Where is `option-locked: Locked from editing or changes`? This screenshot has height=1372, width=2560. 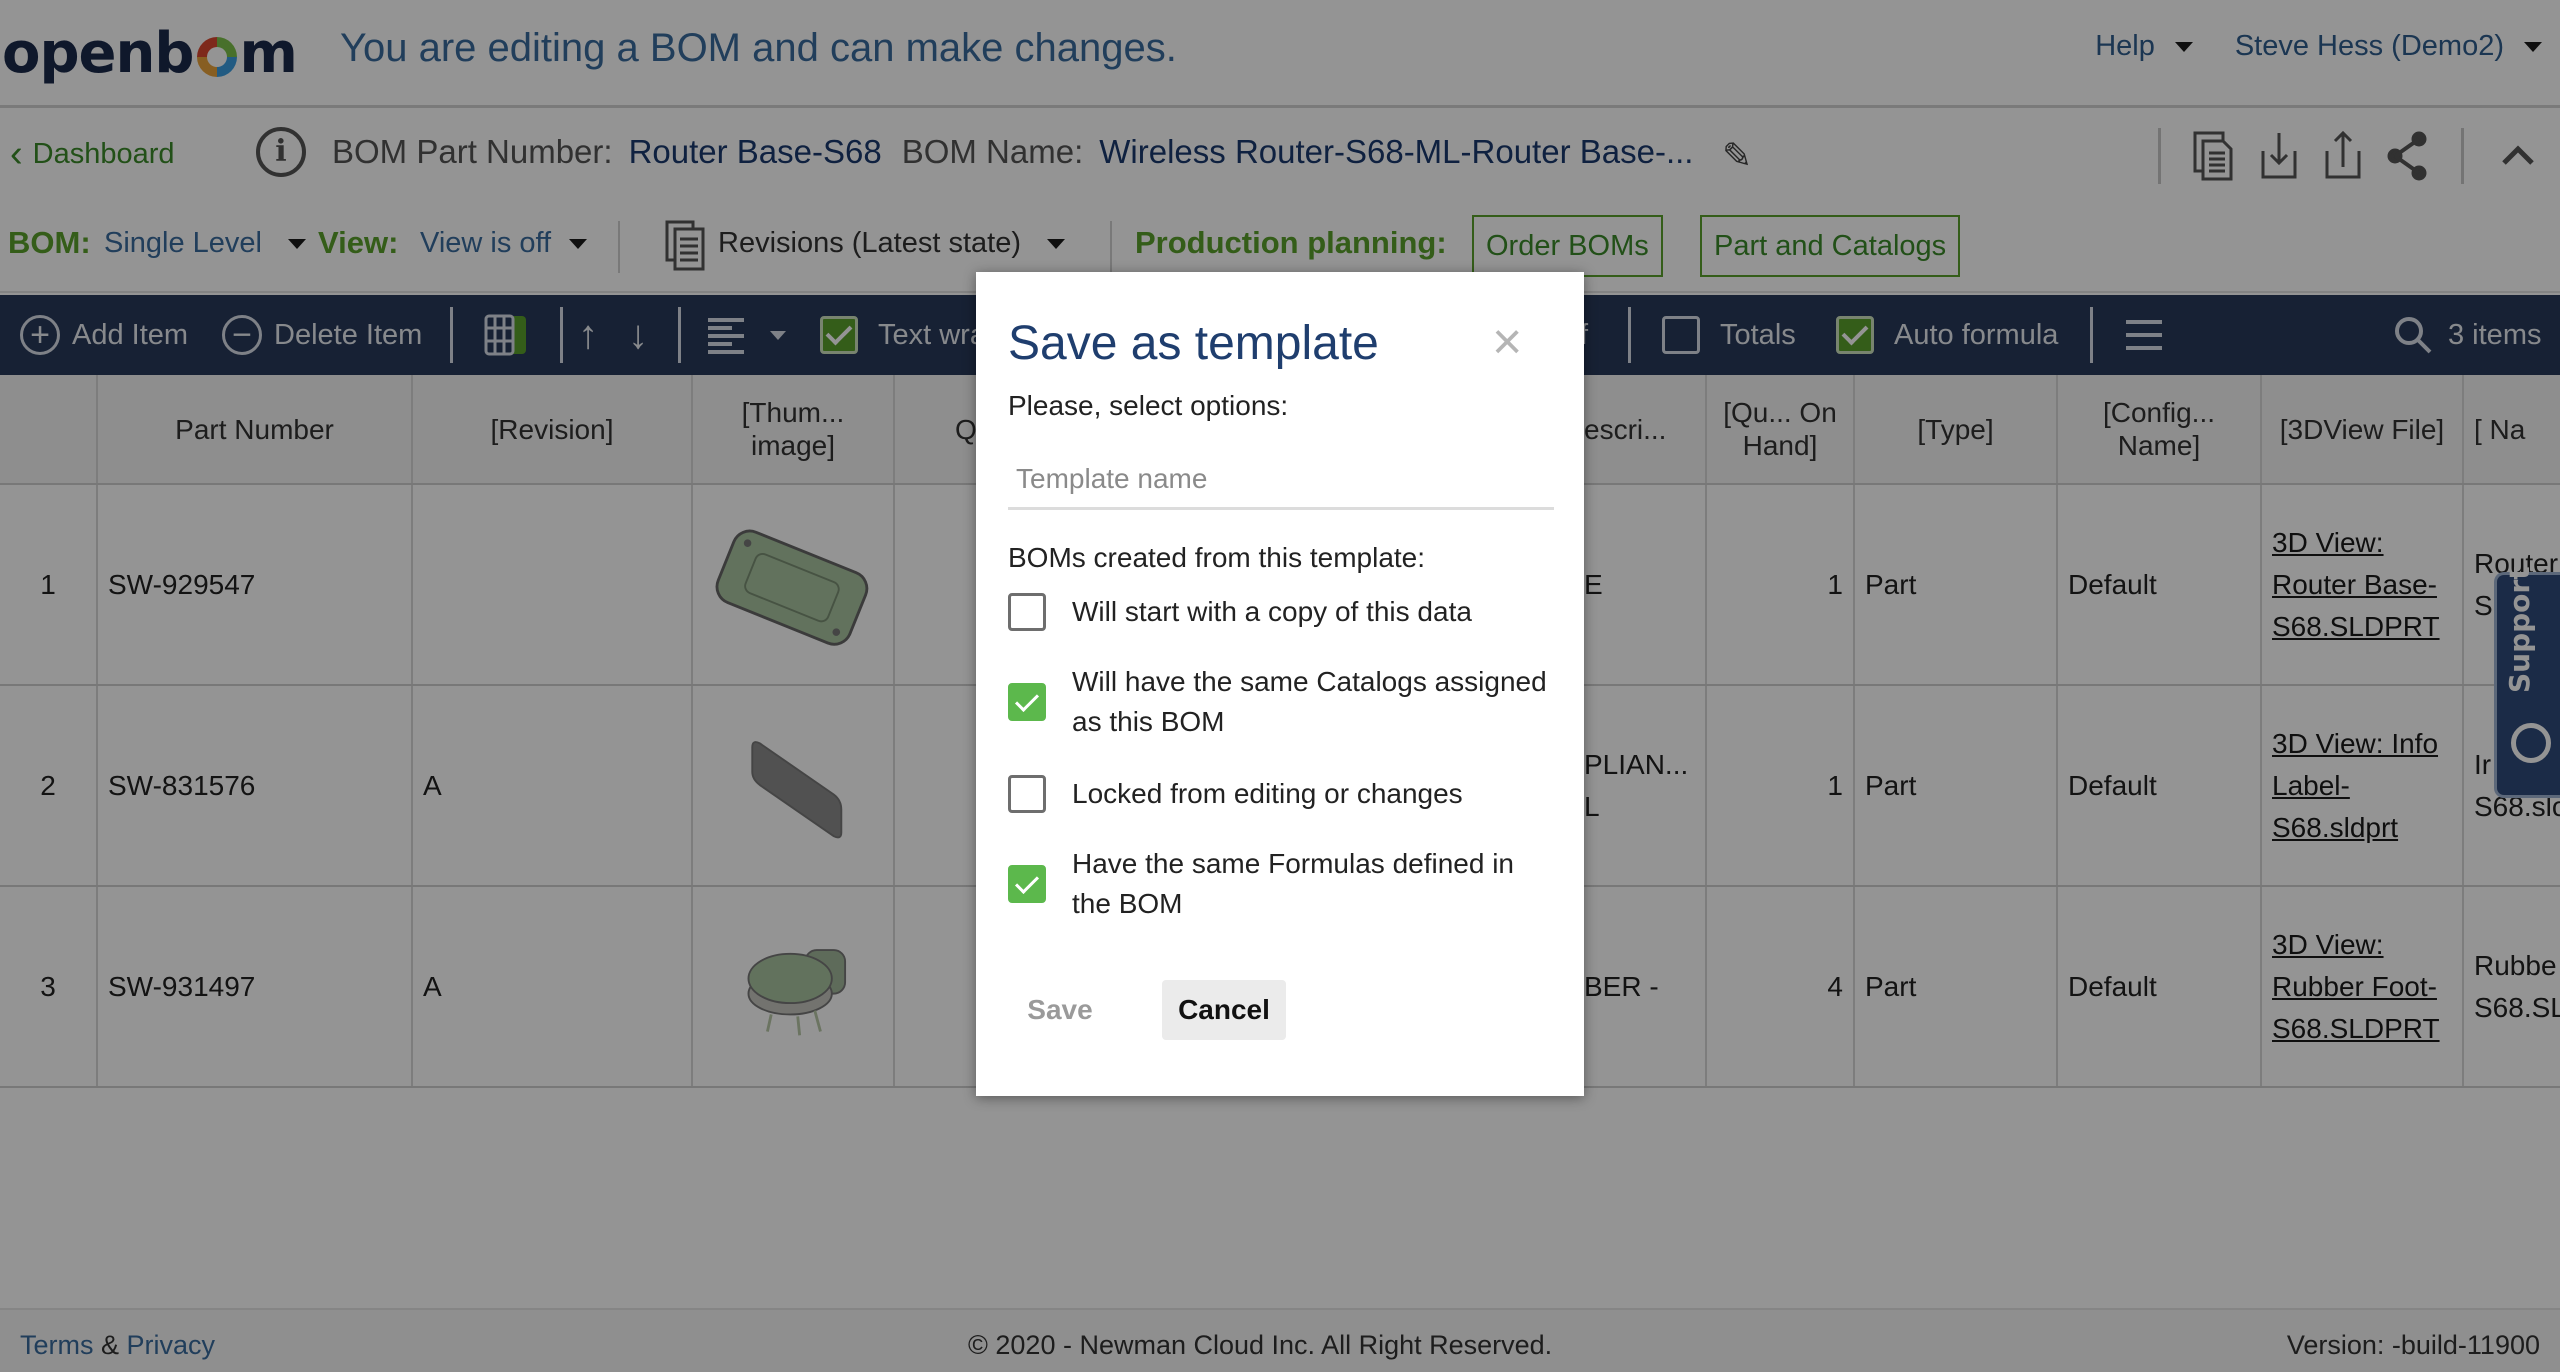
option-locked: Locked from editing or changes is located at coordinates (1278, 794).